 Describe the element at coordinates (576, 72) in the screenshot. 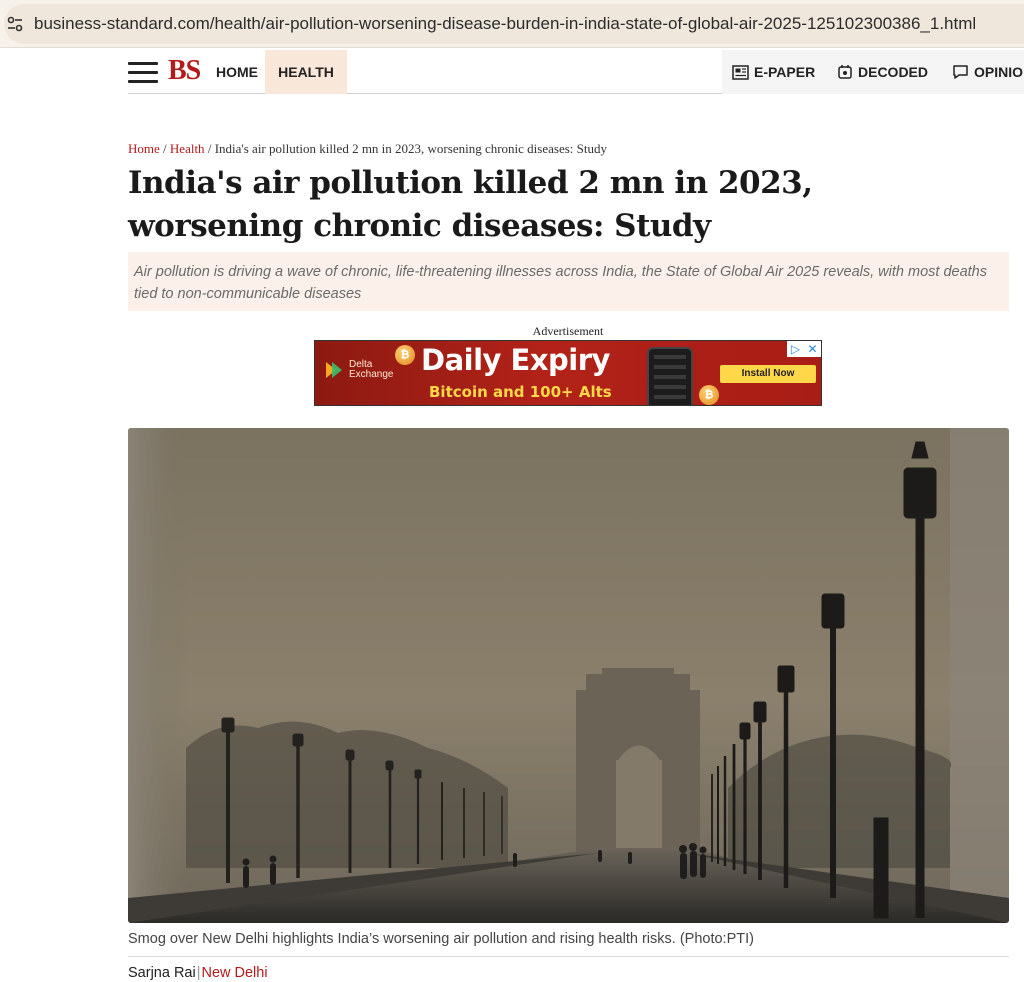

I see `site-header: BS HOME HEALTH E-PAPER DECODED OPINIO` at that location.